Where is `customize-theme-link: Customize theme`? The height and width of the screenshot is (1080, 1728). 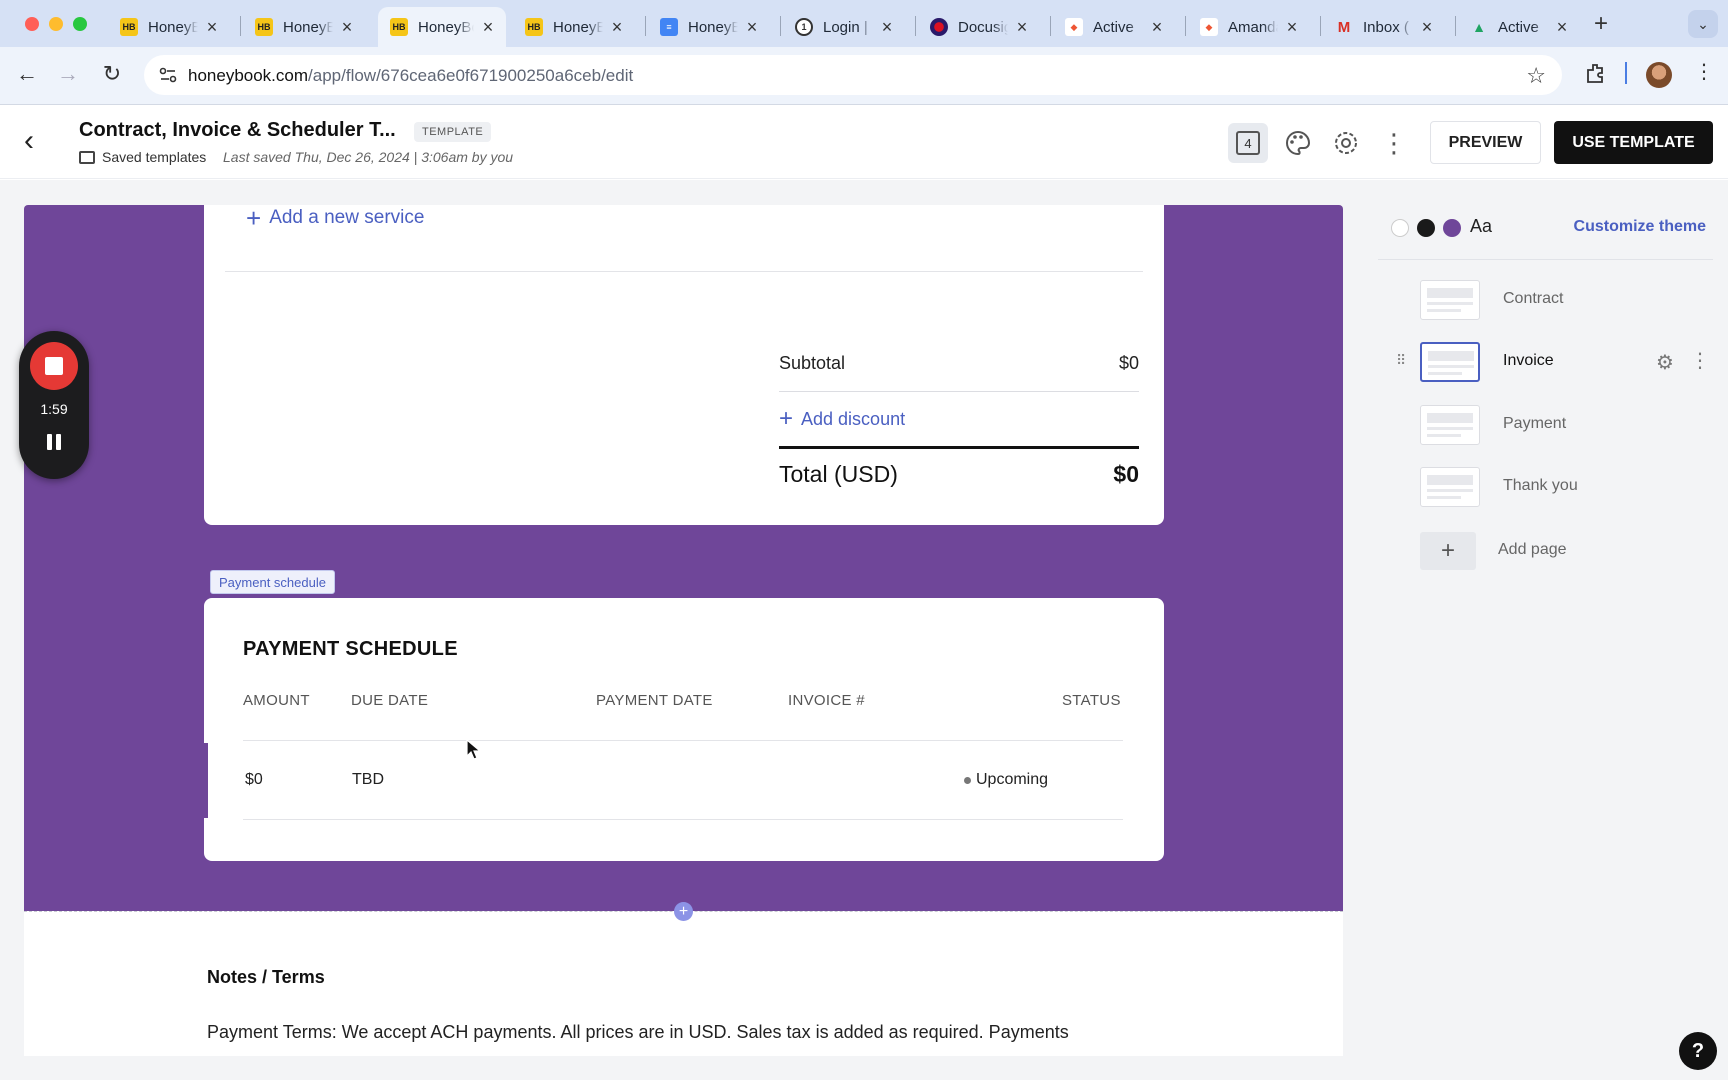 customize-theme-link: Customize theme is located at coordinates (1640, 227).